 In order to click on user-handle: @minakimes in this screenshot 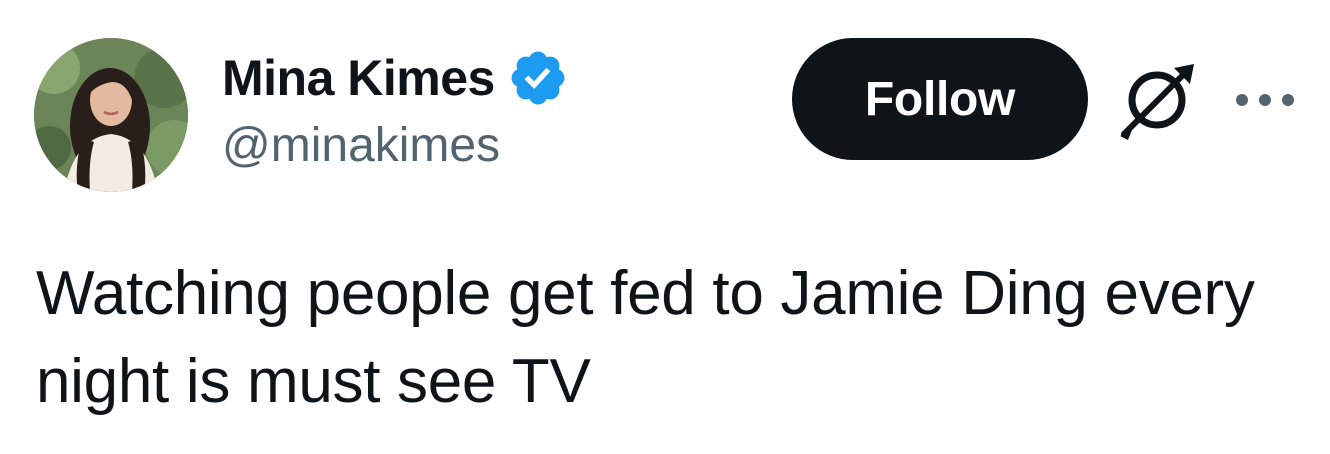, I will do `click(395, 145)`.